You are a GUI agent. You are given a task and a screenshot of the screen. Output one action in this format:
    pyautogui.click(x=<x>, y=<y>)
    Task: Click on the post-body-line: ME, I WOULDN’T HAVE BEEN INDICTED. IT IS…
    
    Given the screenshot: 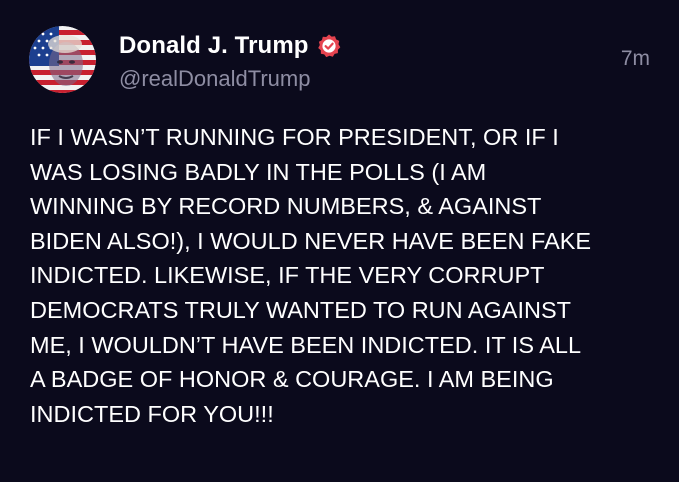 What is the action you would take?
    pyautogui.click(x=306, y=344)
    